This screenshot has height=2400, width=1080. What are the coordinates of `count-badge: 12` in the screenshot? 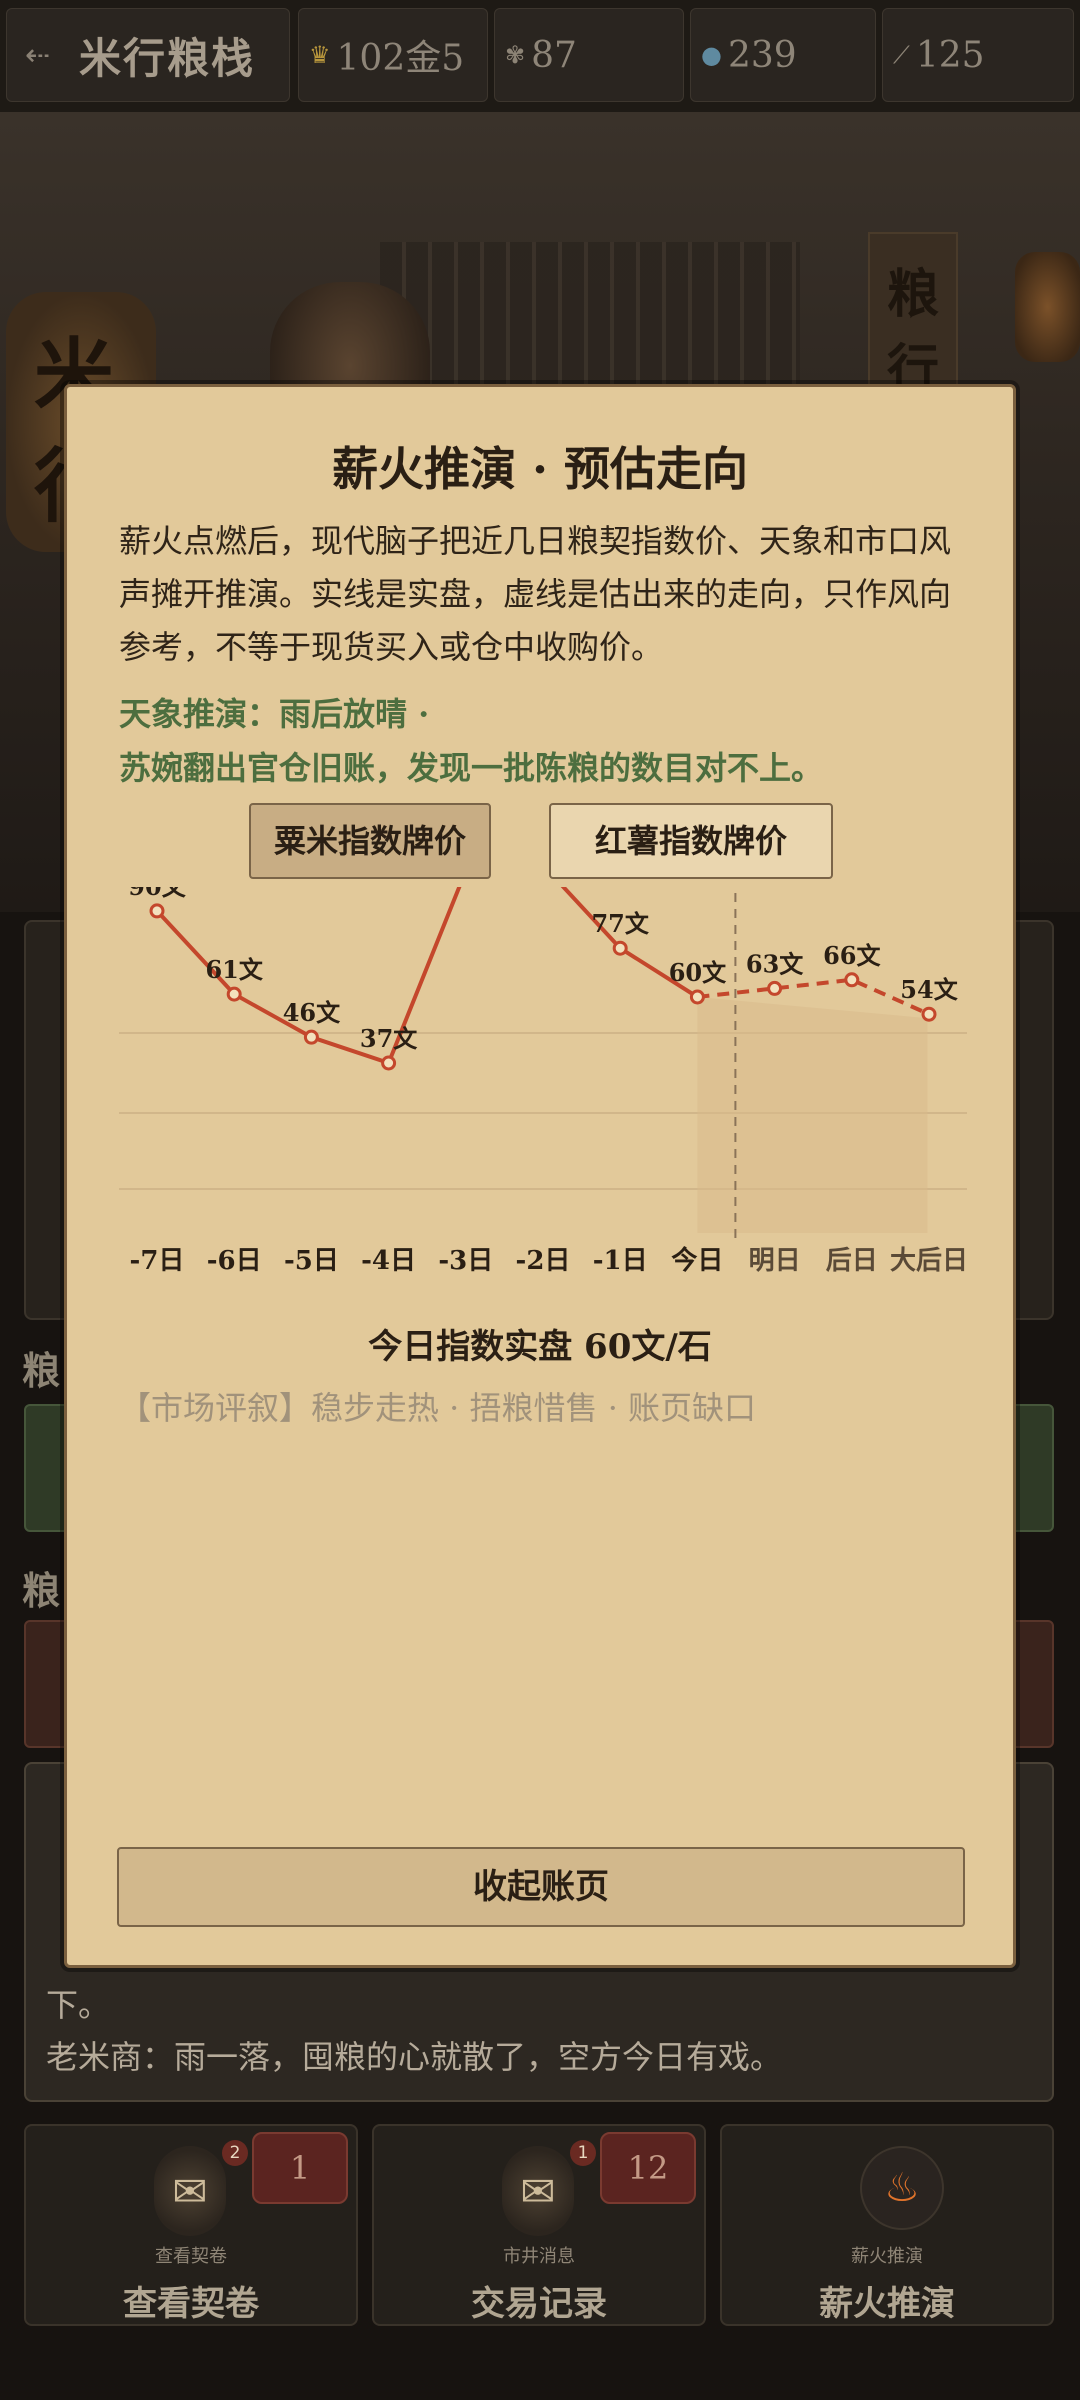 It's located at (648, 2168).